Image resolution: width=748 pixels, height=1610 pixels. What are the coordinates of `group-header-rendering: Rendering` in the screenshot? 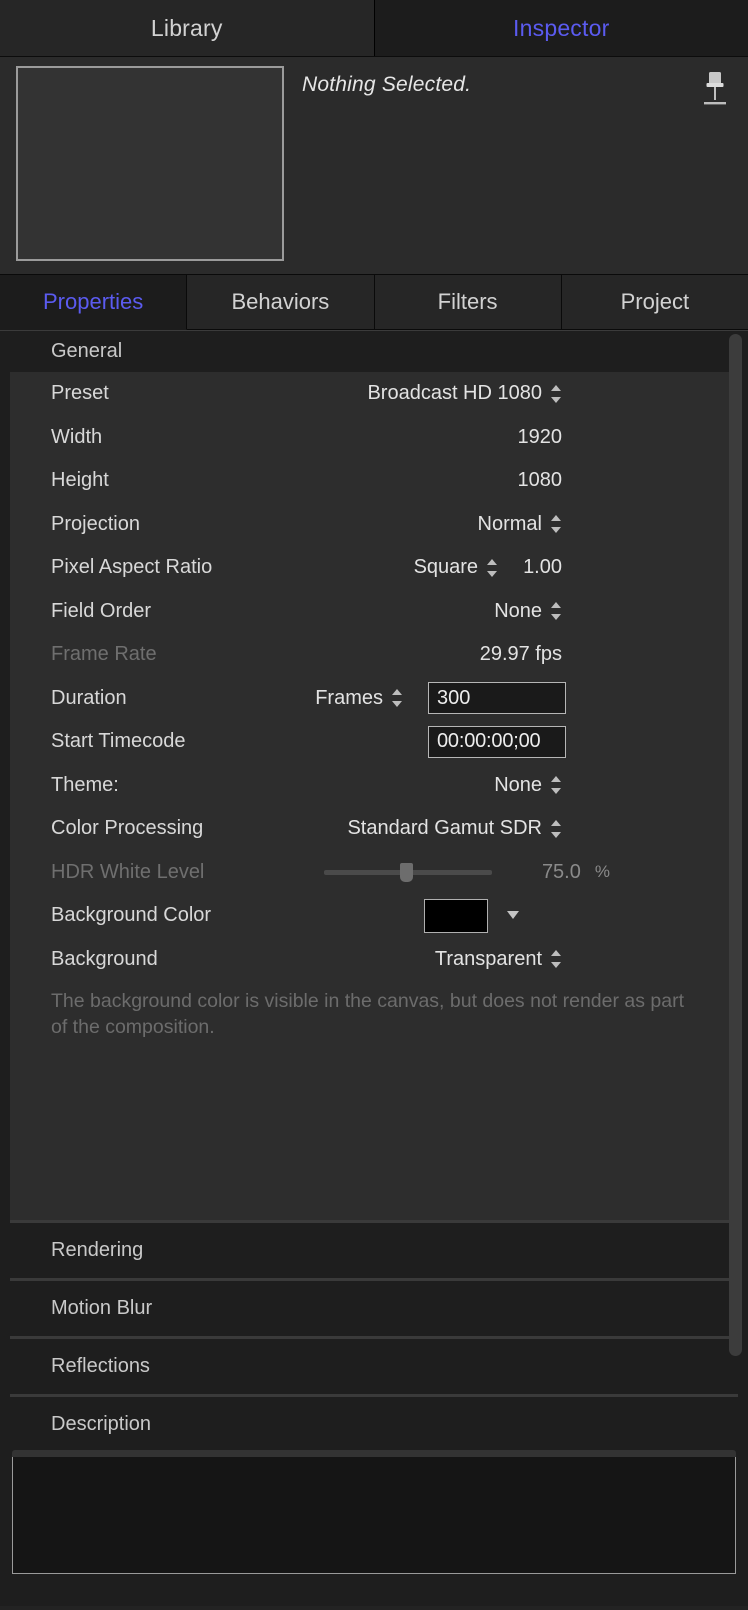 It's located at (374, 1251).